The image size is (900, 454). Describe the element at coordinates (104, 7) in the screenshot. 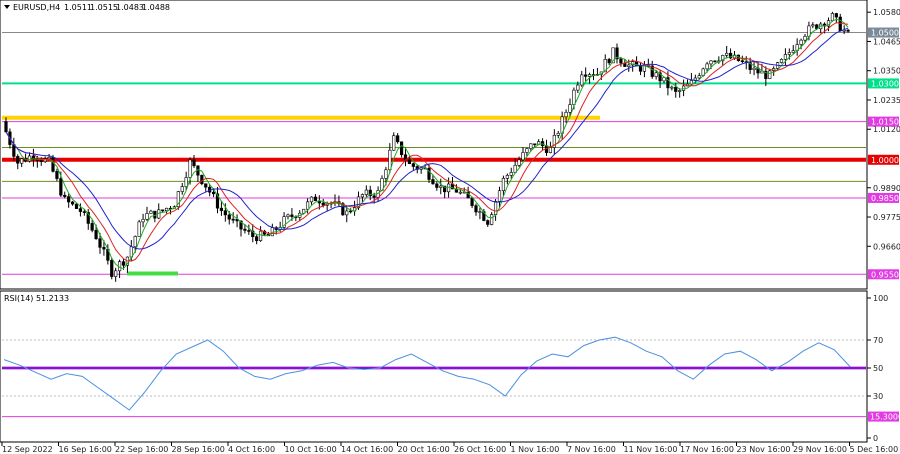

I see `ohlc-high: 1.0515` at that location.